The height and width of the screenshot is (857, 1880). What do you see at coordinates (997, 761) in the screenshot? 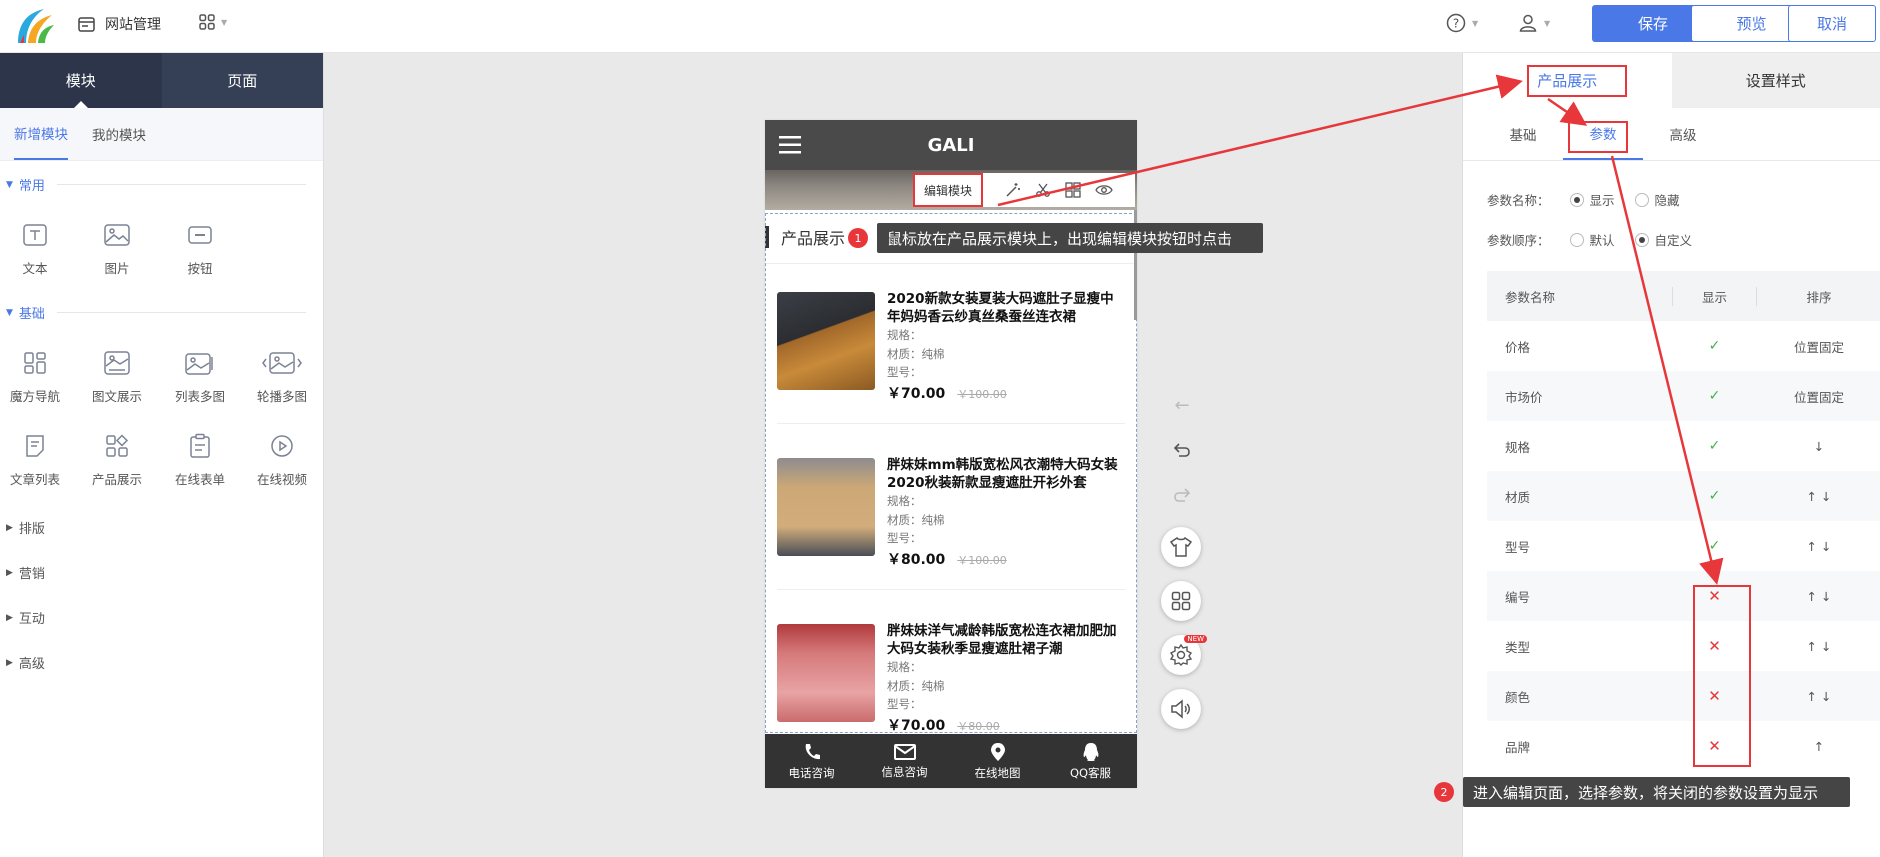
I see `footer-online-map: 在线地图` at bounding box center [997, 761].